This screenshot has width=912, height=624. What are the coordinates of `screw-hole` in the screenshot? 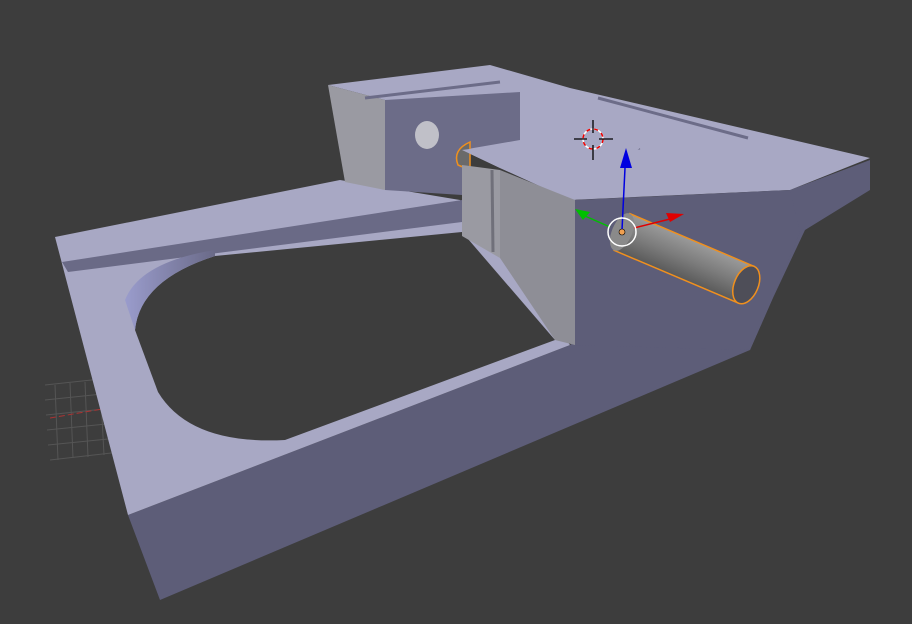 It's located at (427, 135).